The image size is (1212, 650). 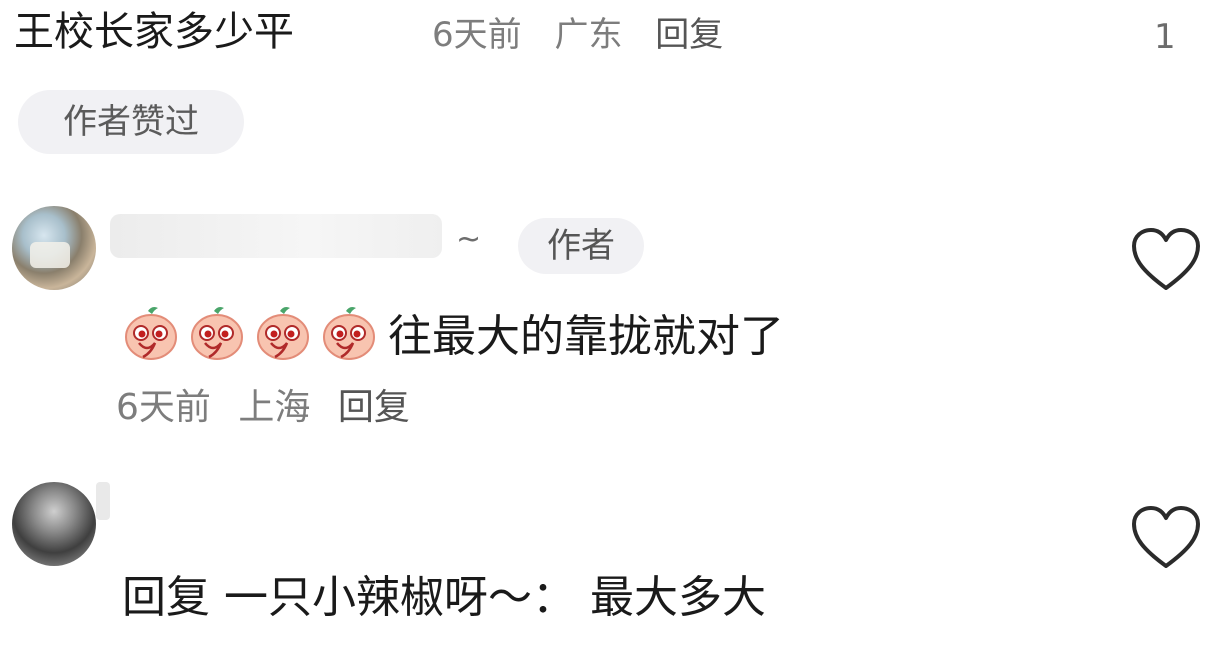 I want to click on comment-location: 上海, so click(x=274, y=407).